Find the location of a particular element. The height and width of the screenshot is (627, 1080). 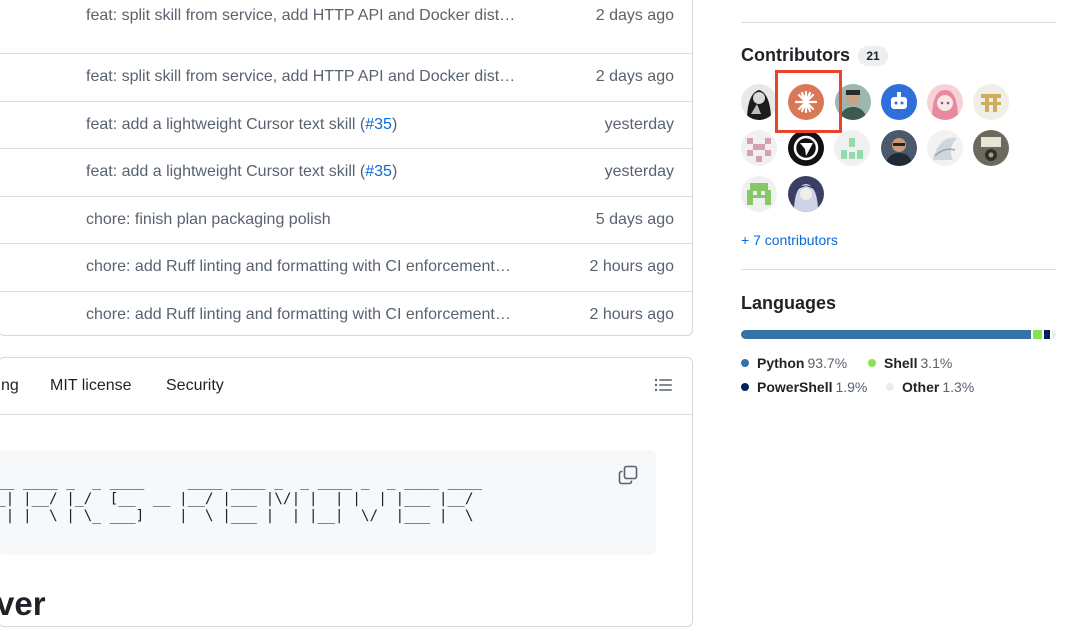

language-percent: 1.3% is located at coordinates (958, 387).